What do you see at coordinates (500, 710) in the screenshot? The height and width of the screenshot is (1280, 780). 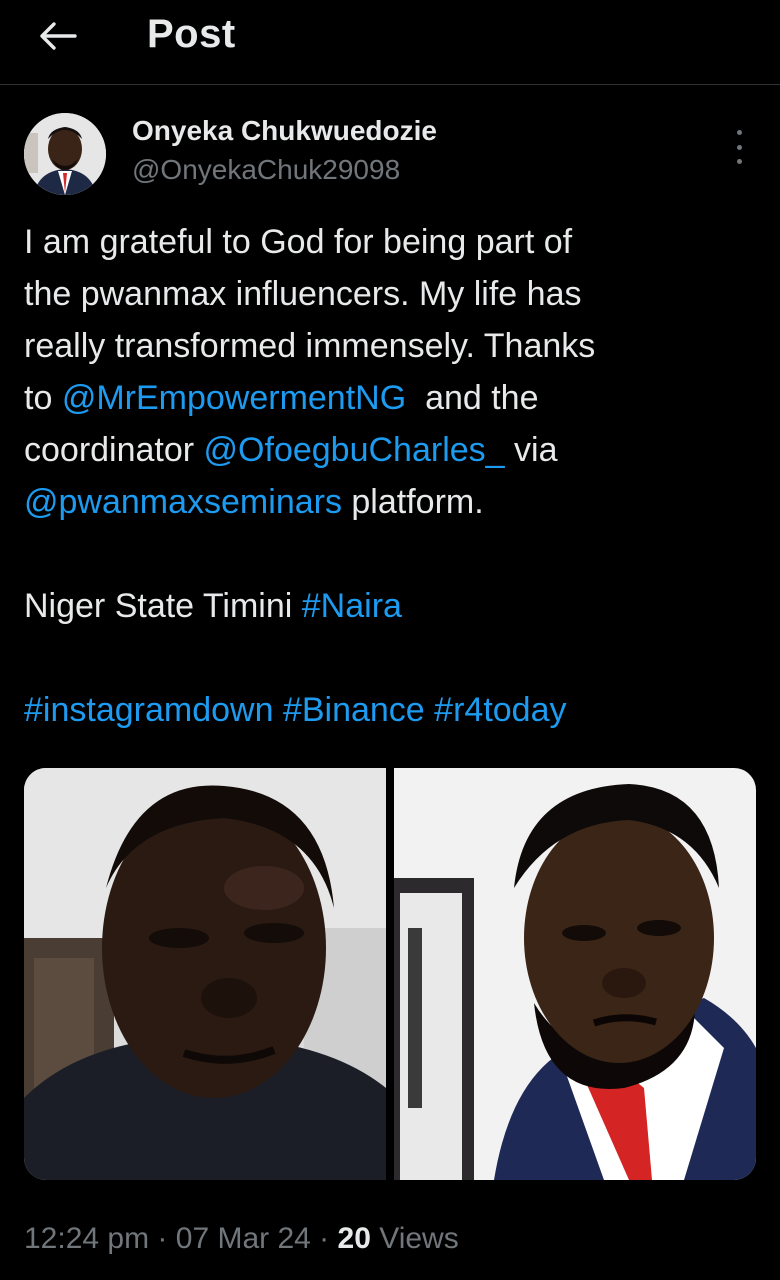 I see `hashtag-r4today: #r4today` at bounding box center [500, 710].